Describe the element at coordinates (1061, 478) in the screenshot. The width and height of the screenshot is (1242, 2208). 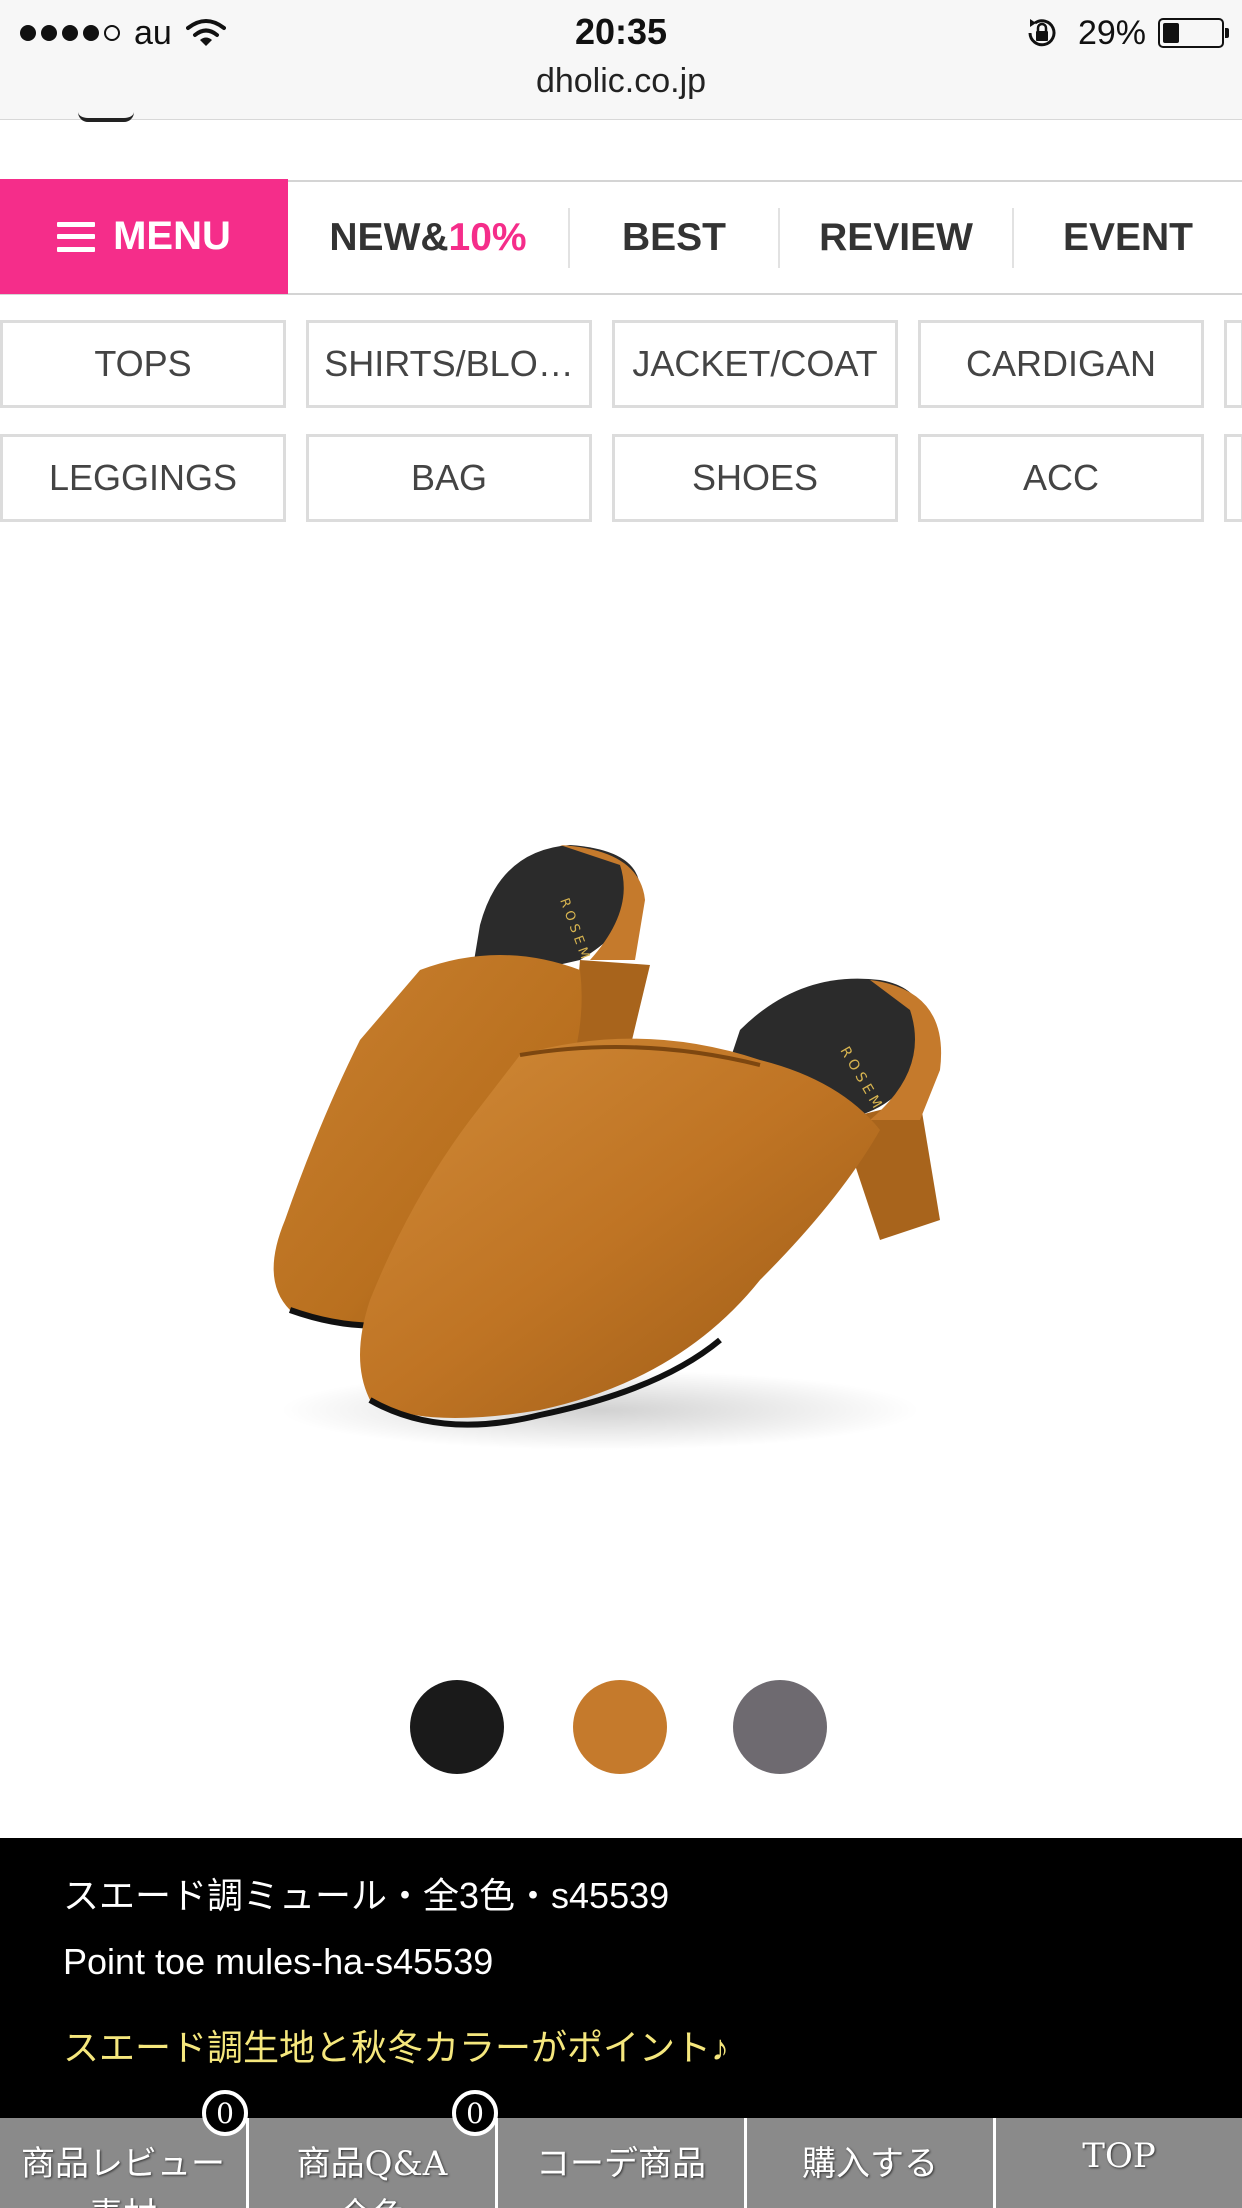
I see `category-acc: ACC` at that location.